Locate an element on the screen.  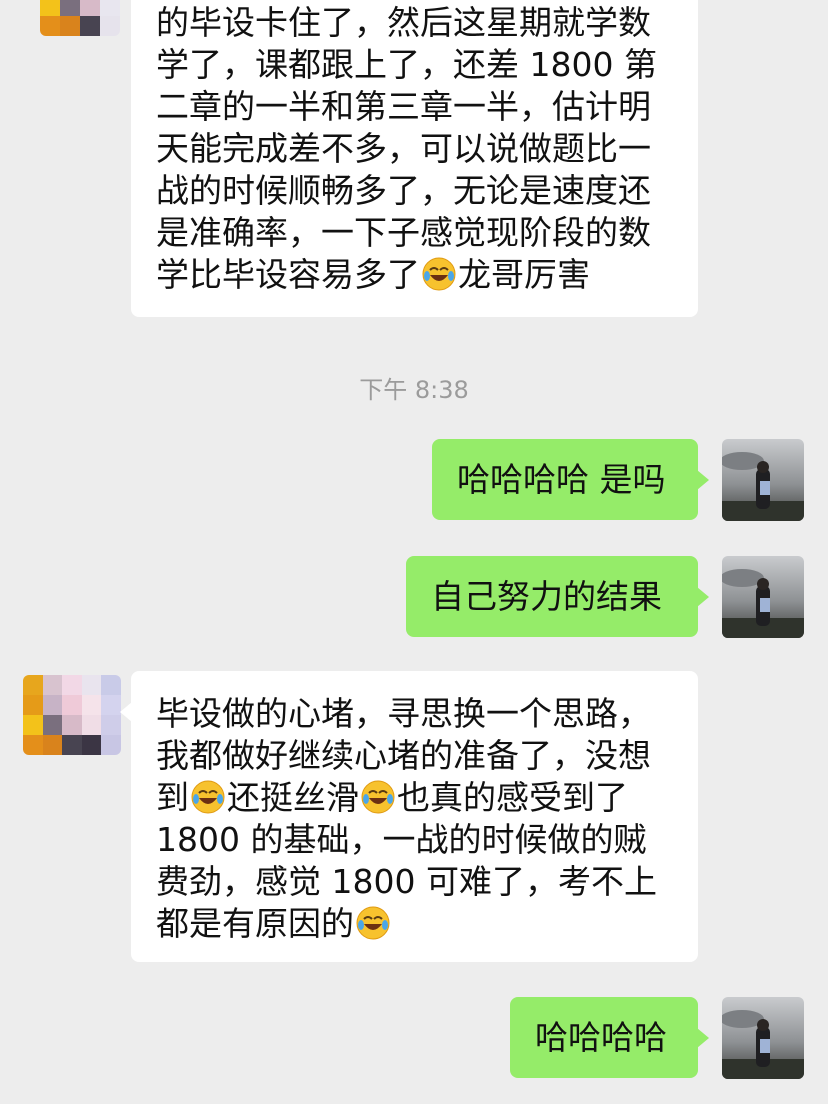
message-text: 龙哥厉害 is located at coordinates (524, 274).